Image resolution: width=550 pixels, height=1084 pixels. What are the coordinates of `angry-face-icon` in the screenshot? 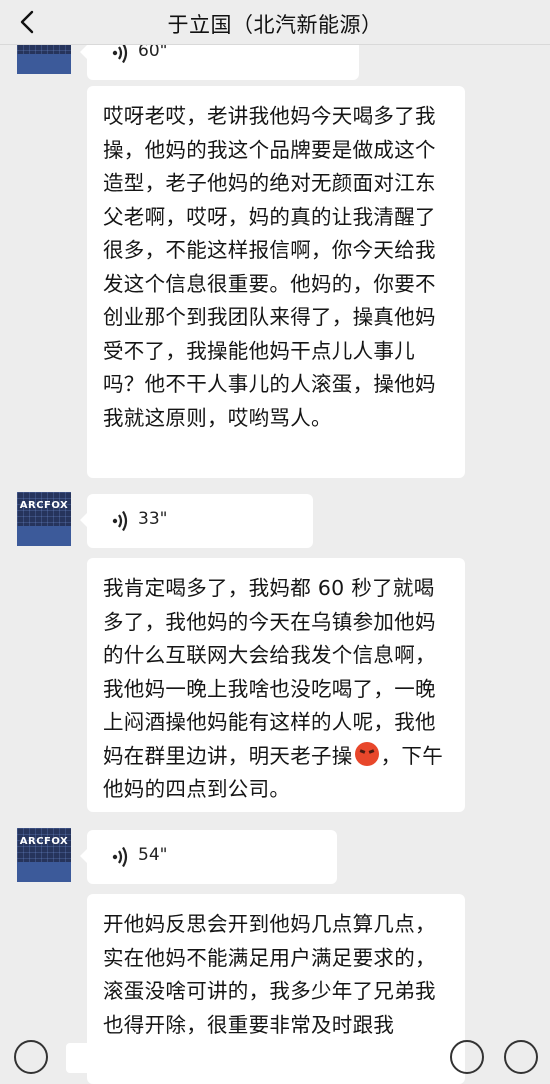 It's located at (366, 753).